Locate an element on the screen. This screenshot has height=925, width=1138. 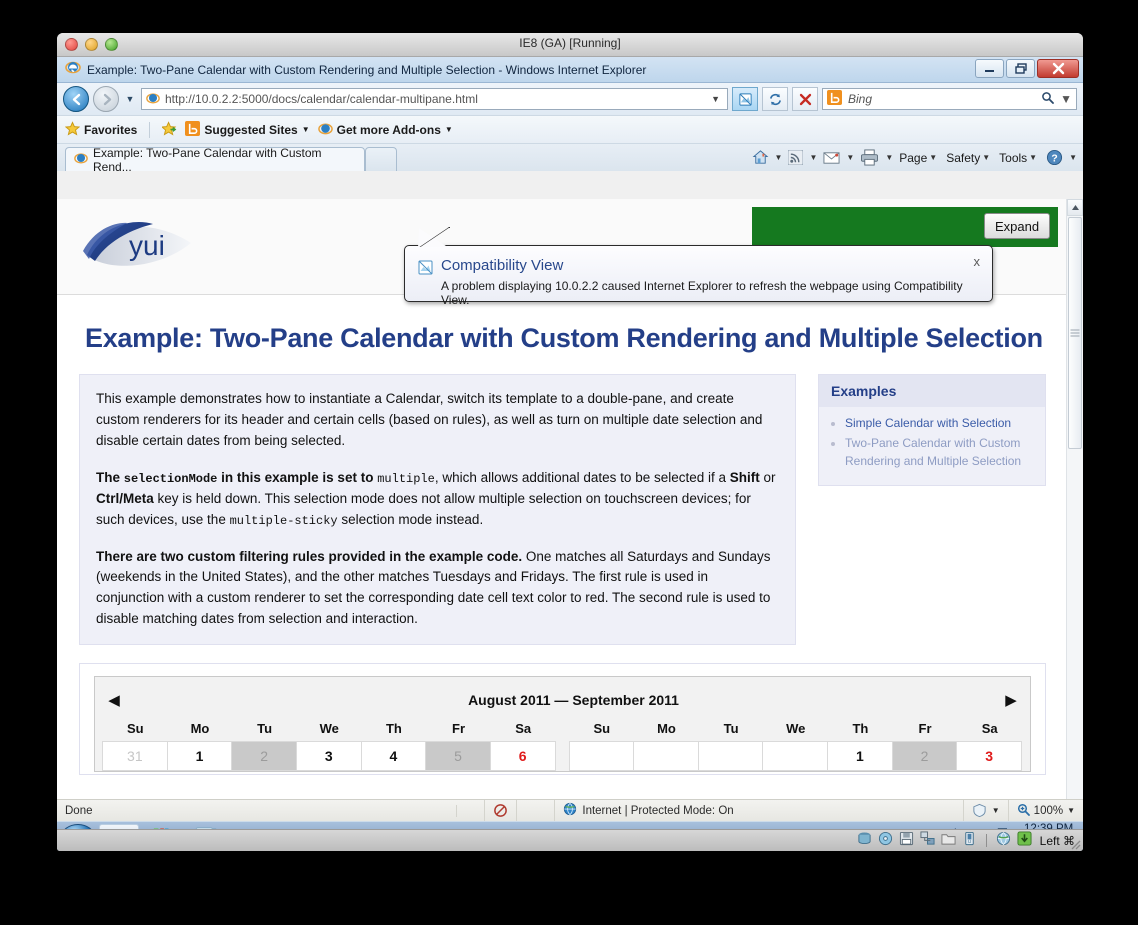
stop-button is located at coordinates (805, 99).